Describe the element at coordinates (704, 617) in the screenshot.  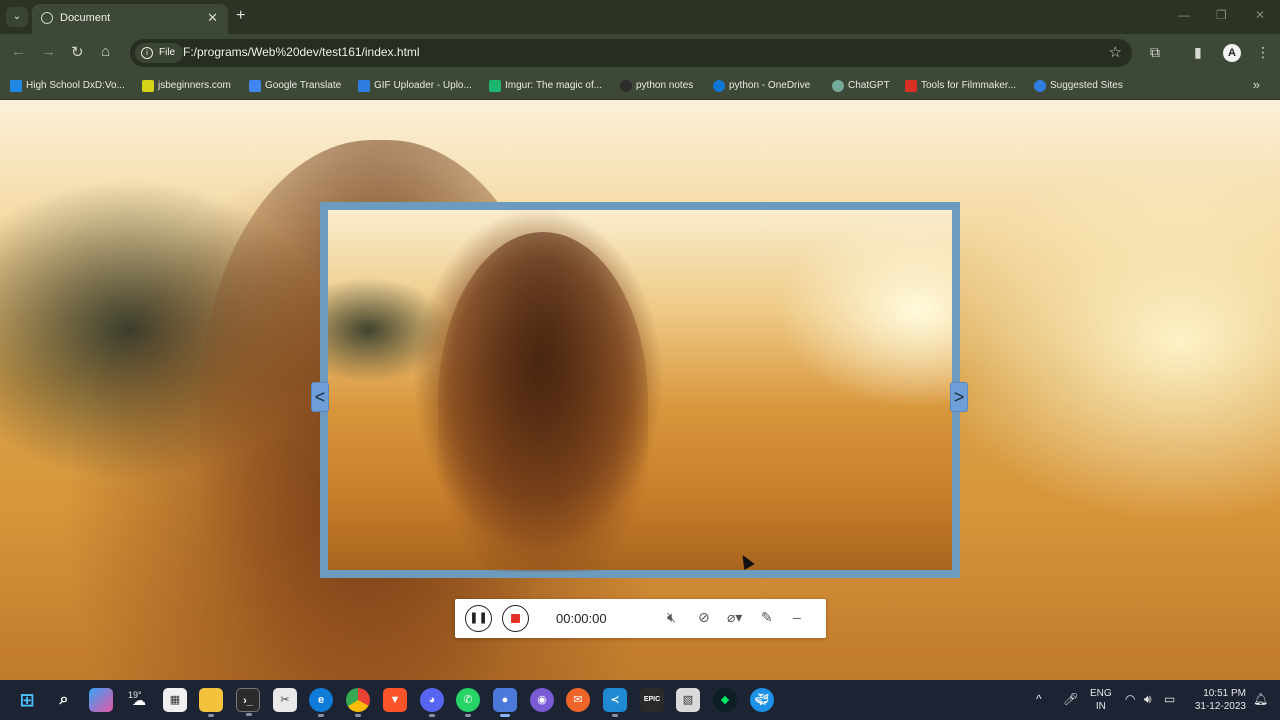
I see `microphone-off-icon: ⊘` at that location.